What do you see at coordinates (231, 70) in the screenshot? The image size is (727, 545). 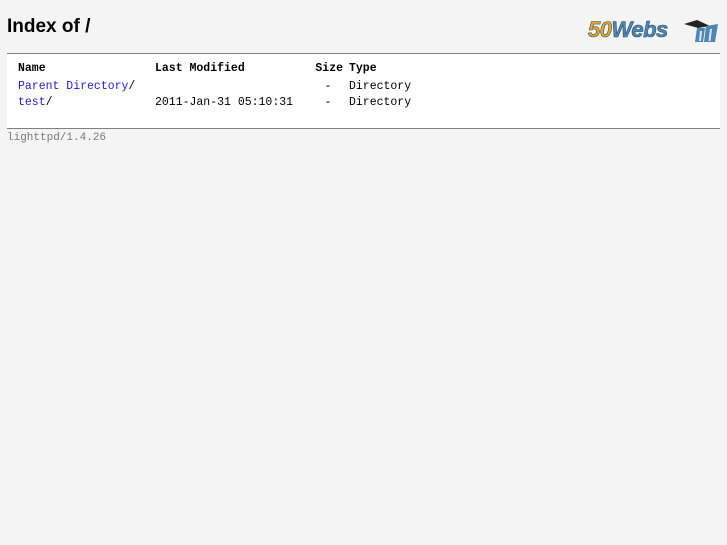 I see `header-last-modified: Last Modified` at bounding box center [231, 70].